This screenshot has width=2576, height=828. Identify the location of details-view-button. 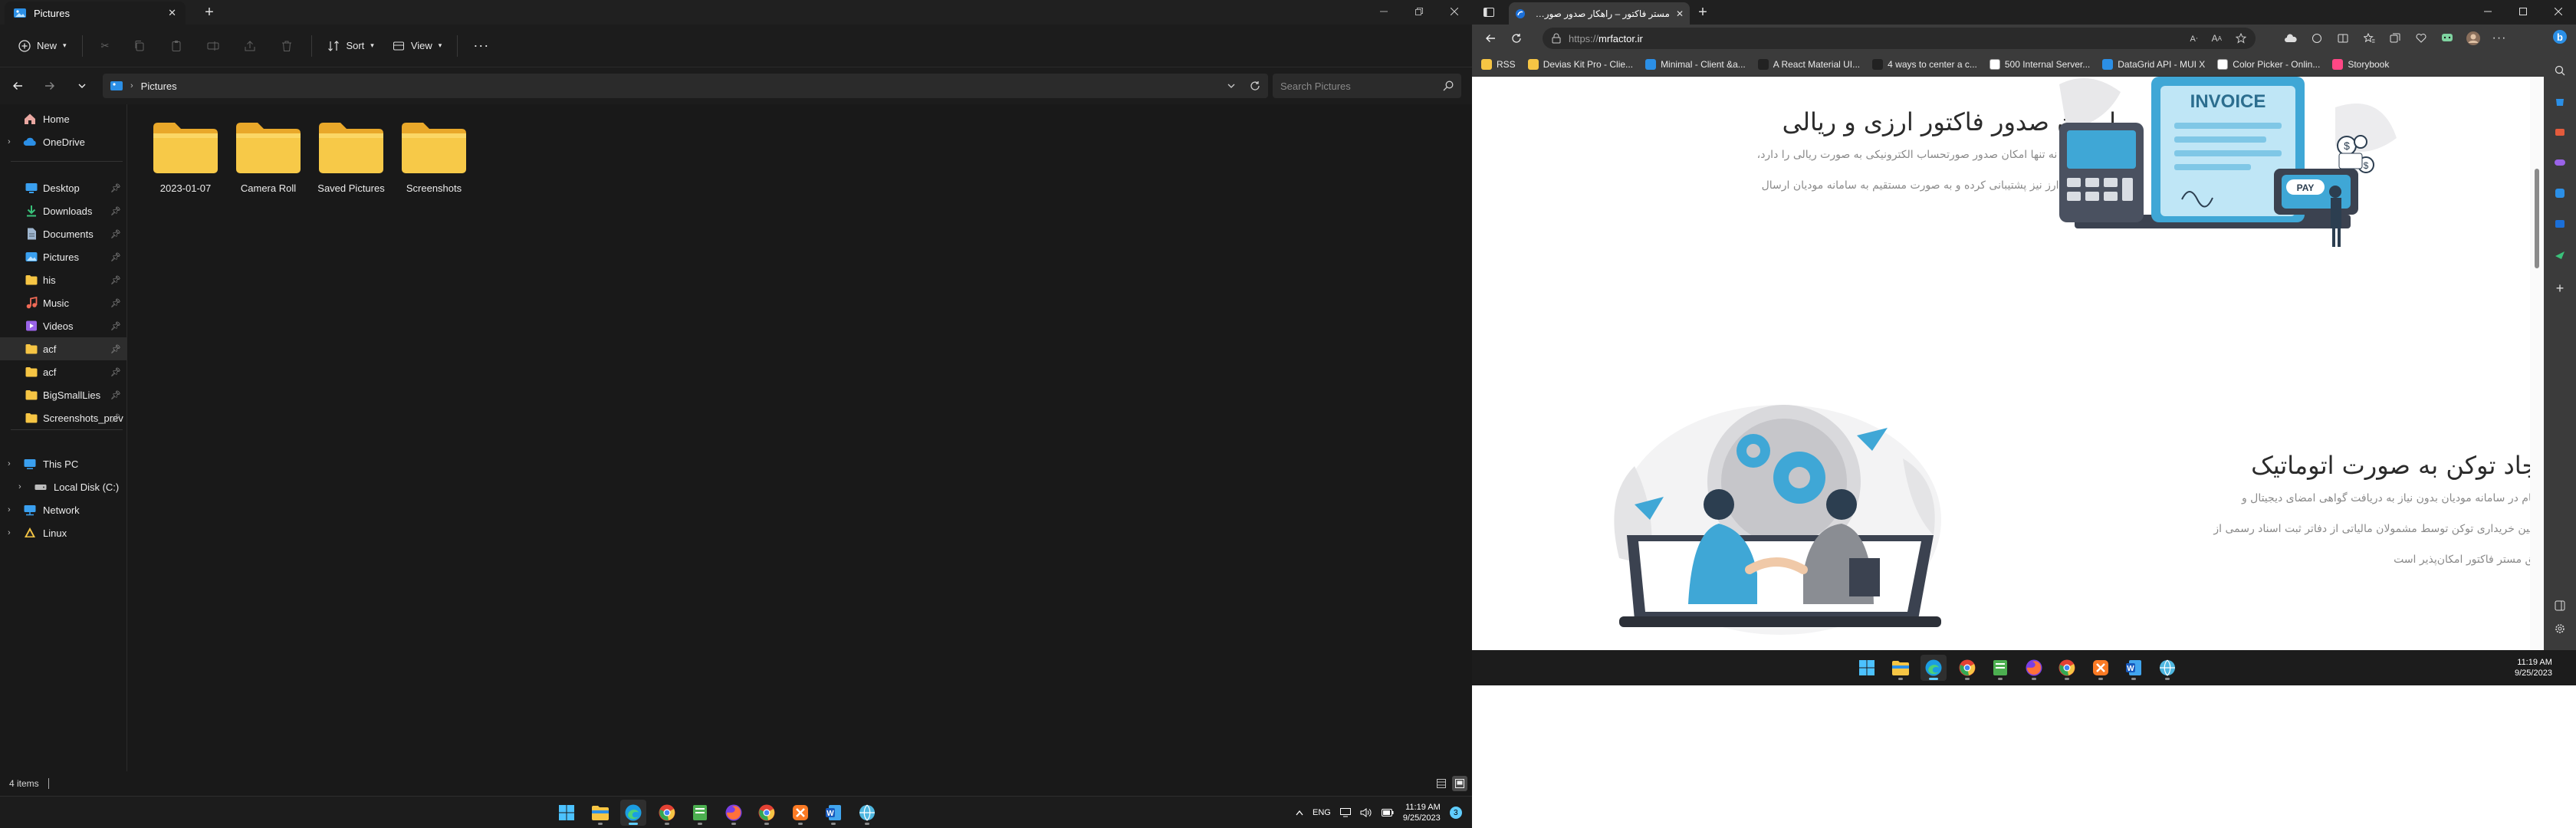
(1441, 784).